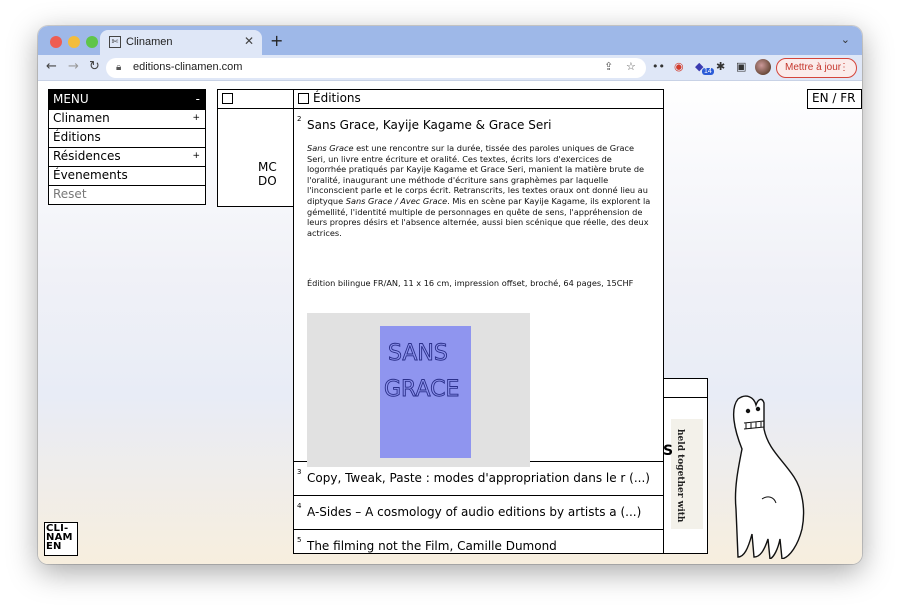 The height and width of the screenshot is (614, 900). I want to click on menu-item-label: Éditions, so click(77, 137).